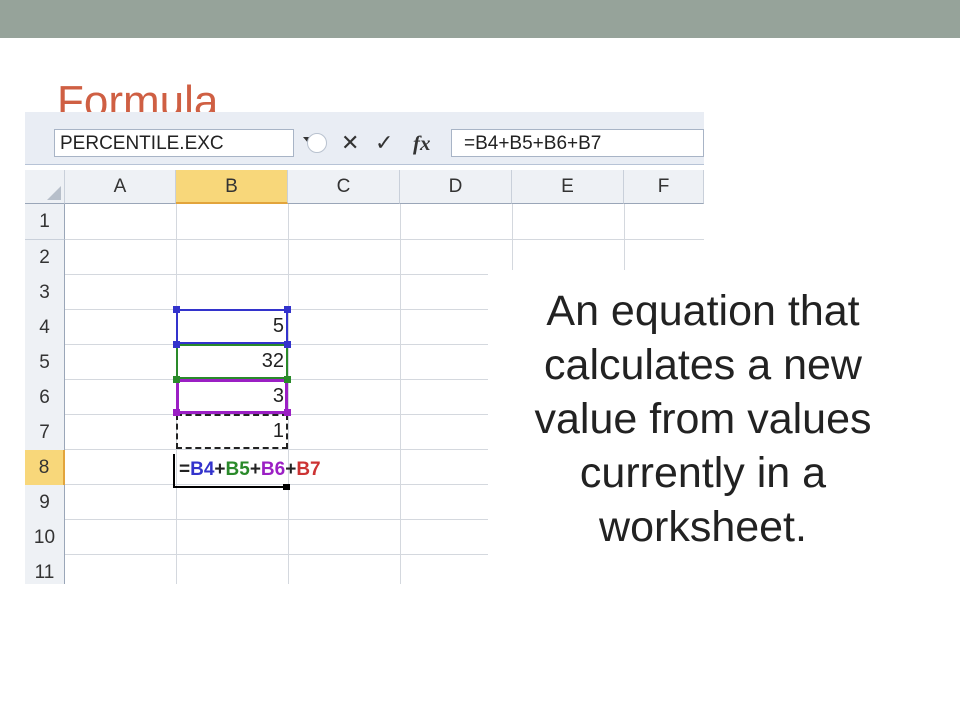  Describe the element at coordinates (422, 143) in the screenshot. I see `insert-function-icon: fx` at that location.